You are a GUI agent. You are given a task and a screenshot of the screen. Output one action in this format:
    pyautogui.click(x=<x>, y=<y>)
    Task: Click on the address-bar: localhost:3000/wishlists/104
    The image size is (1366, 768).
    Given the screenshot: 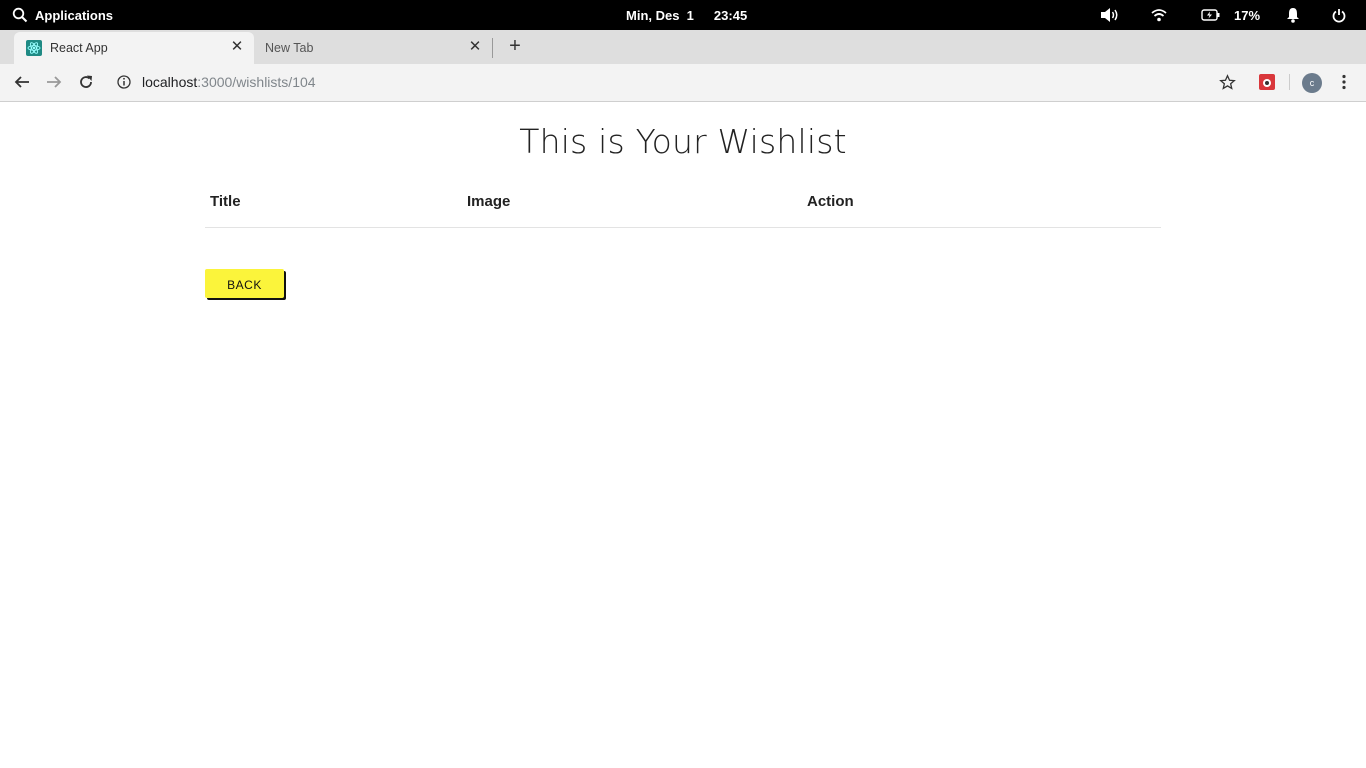 What is the action you would take?
    pyautogui.click(x=216, y=82)
    